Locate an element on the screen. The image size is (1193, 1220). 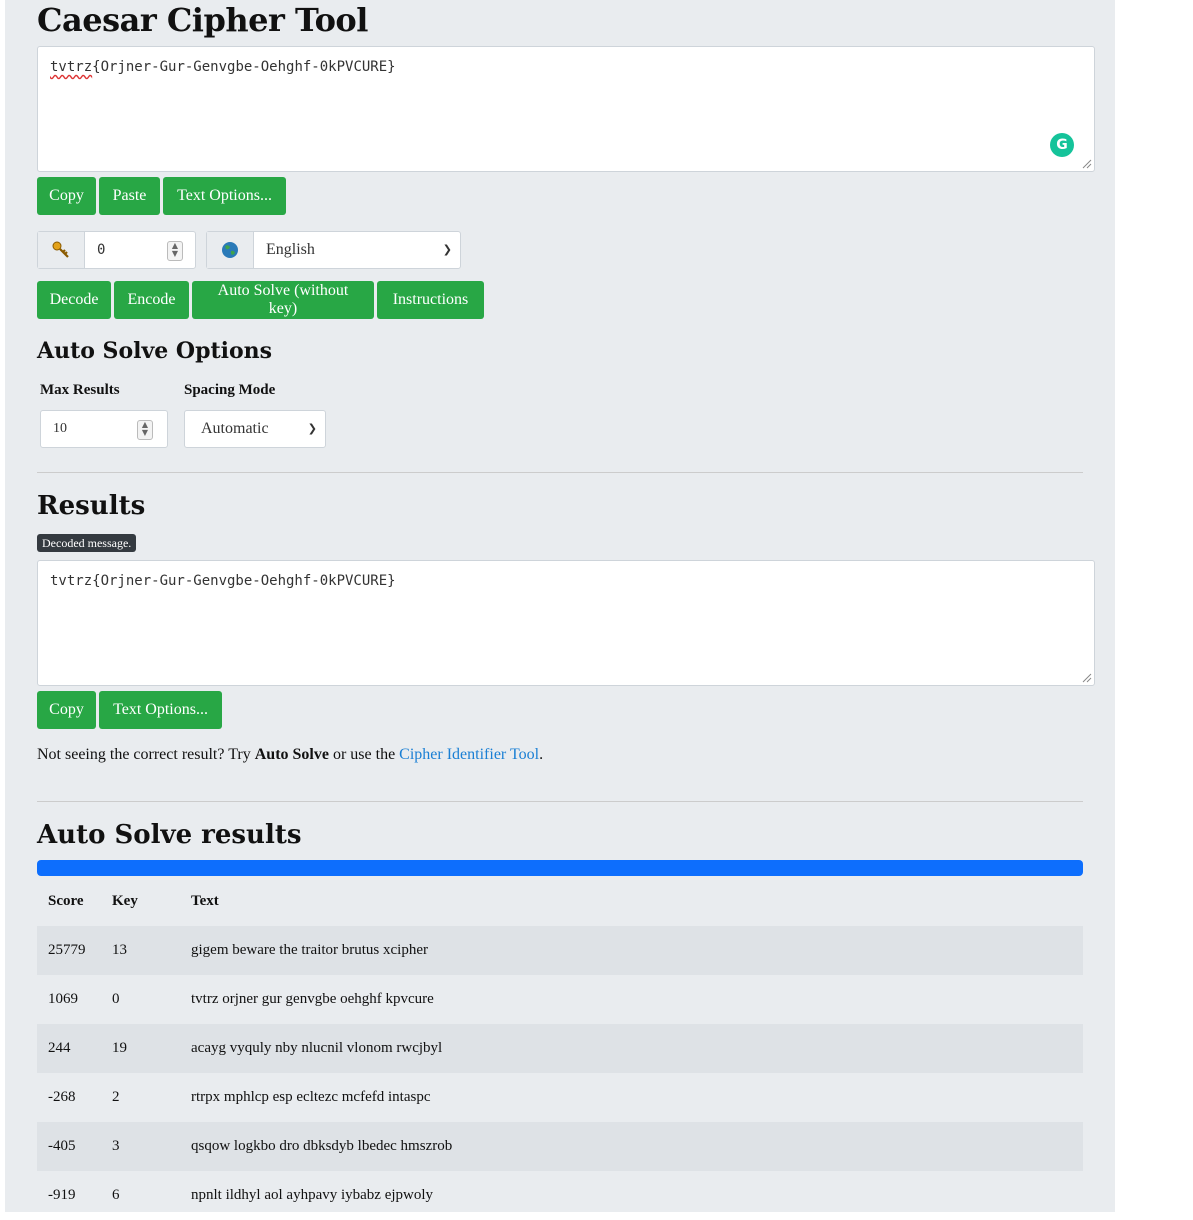
cell-text: npnlt ildhyl aol ayhpavy iybabz ejpwoly is located at coordinates (312, 1195).